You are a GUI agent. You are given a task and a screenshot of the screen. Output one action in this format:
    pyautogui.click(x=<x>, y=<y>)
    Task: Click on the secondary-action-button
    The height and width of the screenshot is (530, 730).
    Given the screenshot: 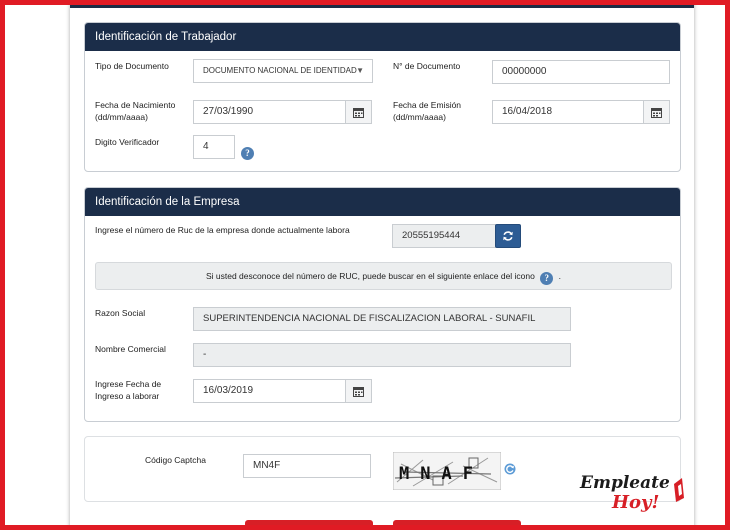 What is the action you would take?
    pyautogui.click(x=457, y=525)
    